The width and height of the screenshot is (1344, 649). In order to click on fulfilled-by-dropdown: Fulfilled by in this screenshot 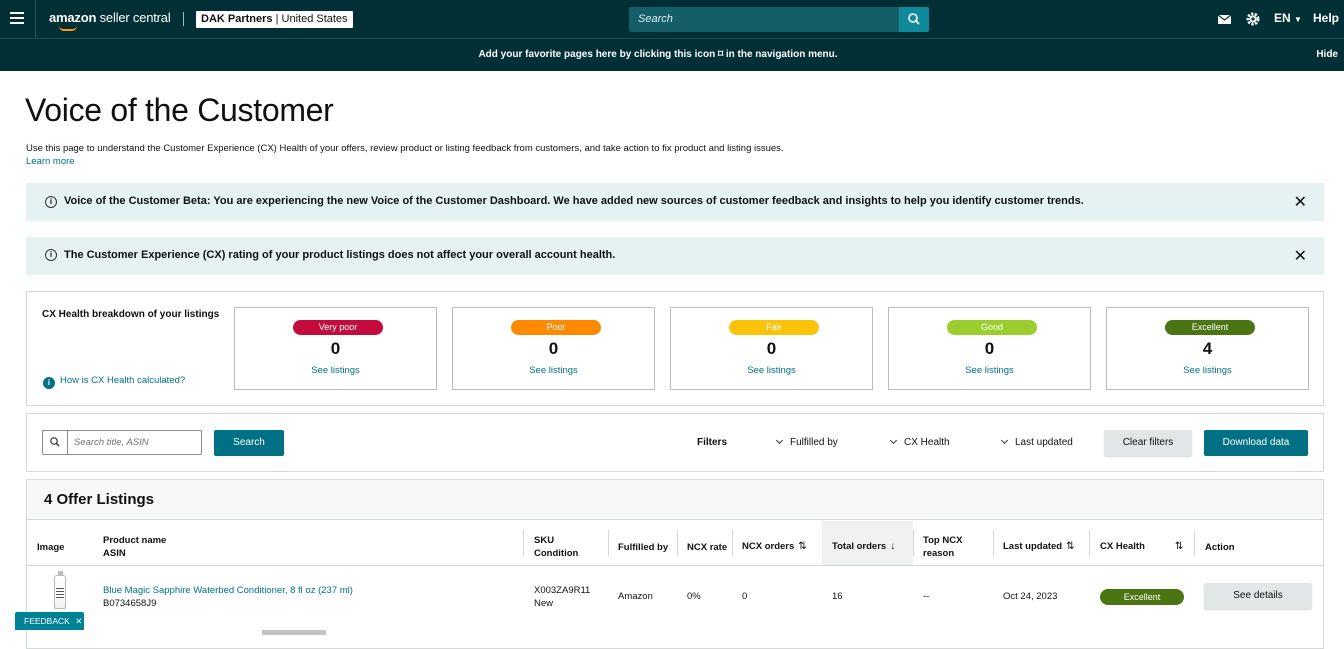, I will do `click(806, 442)`.